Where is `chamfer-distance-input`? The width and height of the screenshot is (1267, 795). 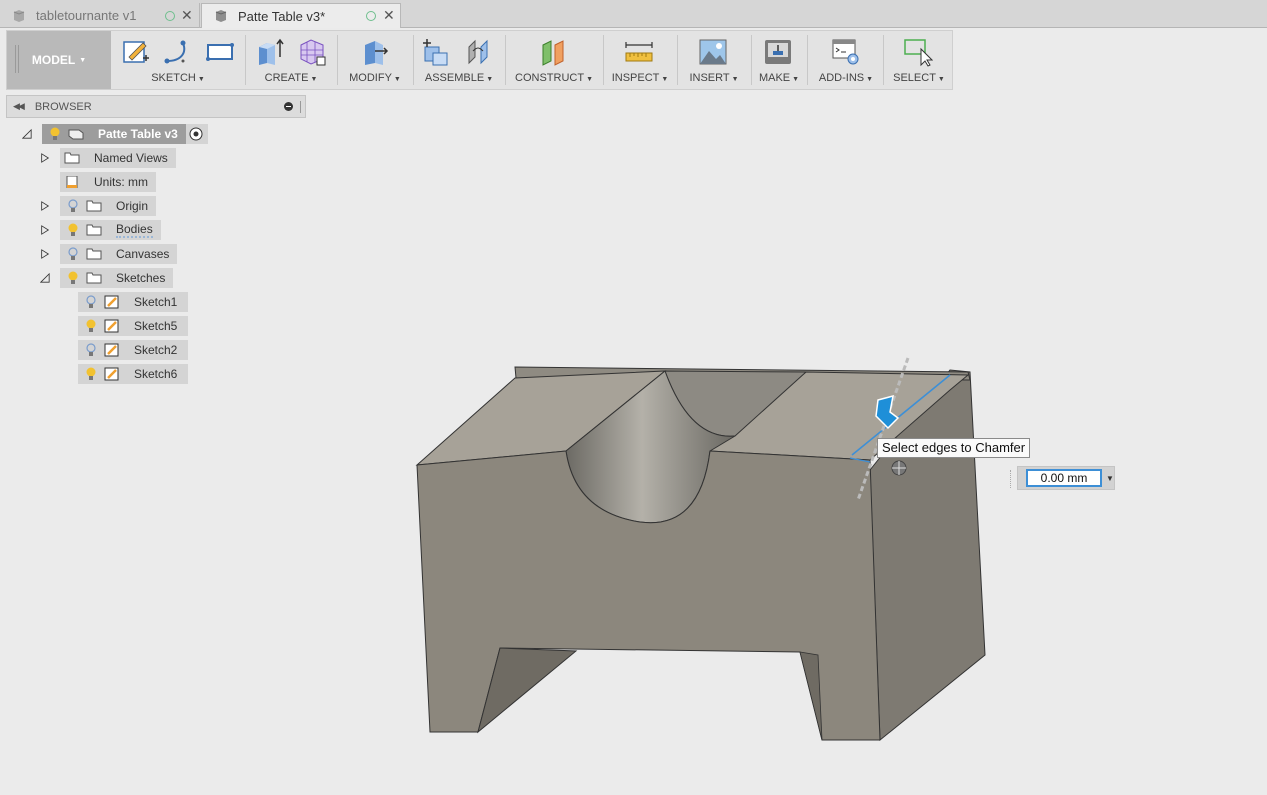 chamfer-distance-input is located at coordinates (1064, 478).